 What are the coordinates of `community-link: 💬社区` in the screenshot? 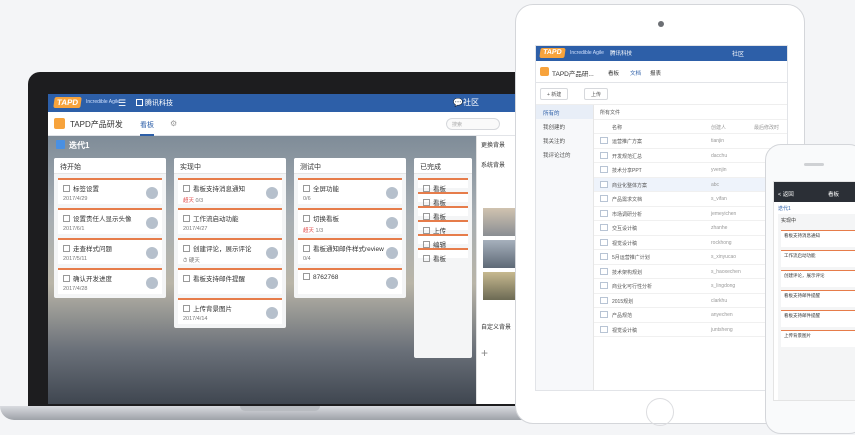 It's located at (466, 102).